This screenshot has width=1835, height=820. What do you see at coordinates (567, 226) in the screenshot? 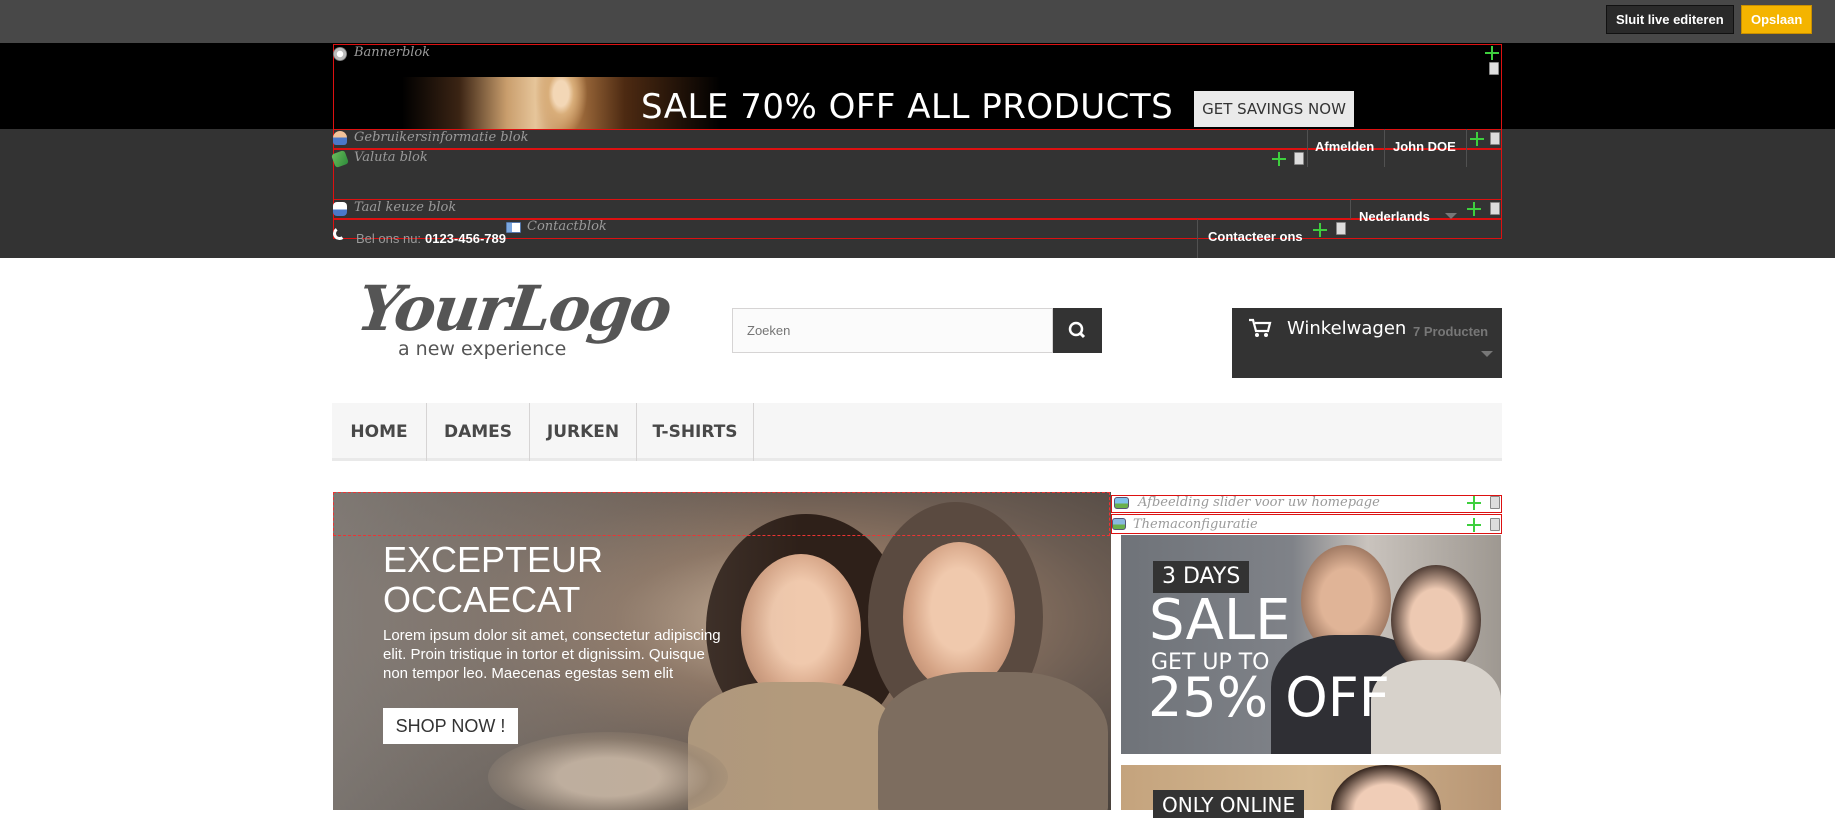
I see `contact-module-label: Contactblok` at bounding box center [567, 226].